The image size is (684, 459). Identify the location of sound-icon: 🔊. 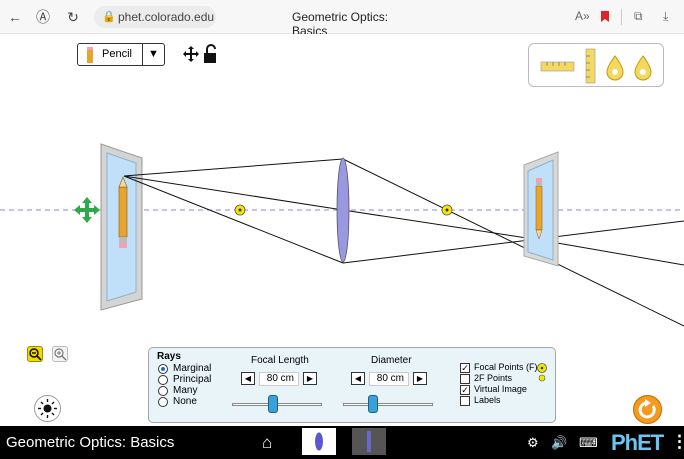
(559, 443).